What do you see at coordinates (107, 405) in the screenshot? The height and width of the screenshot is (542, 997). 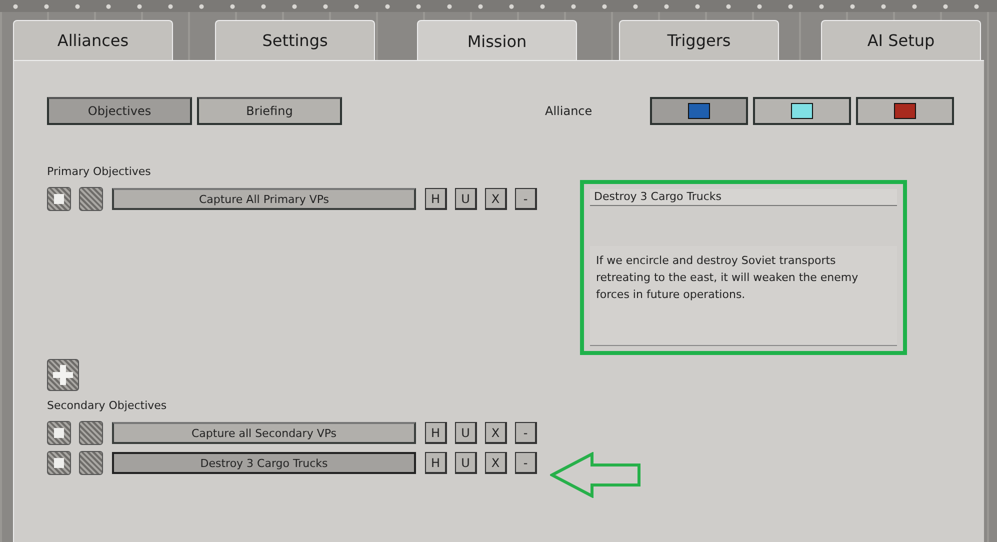 I see `section-heading: Secondary Objectives` at bounding box center [107, 405].